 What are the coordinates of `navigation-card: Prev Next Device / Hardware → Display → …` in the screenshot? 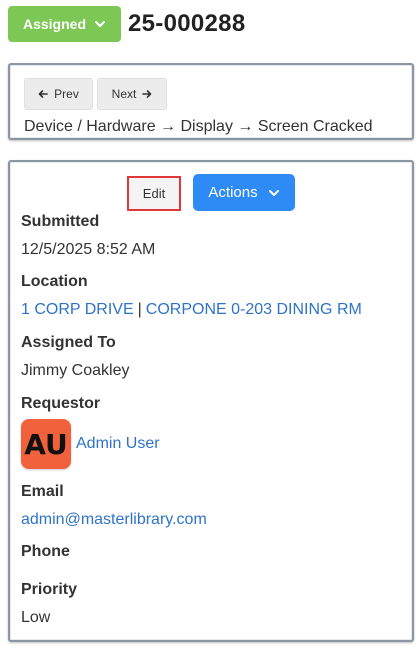 It's located at (211, 101).